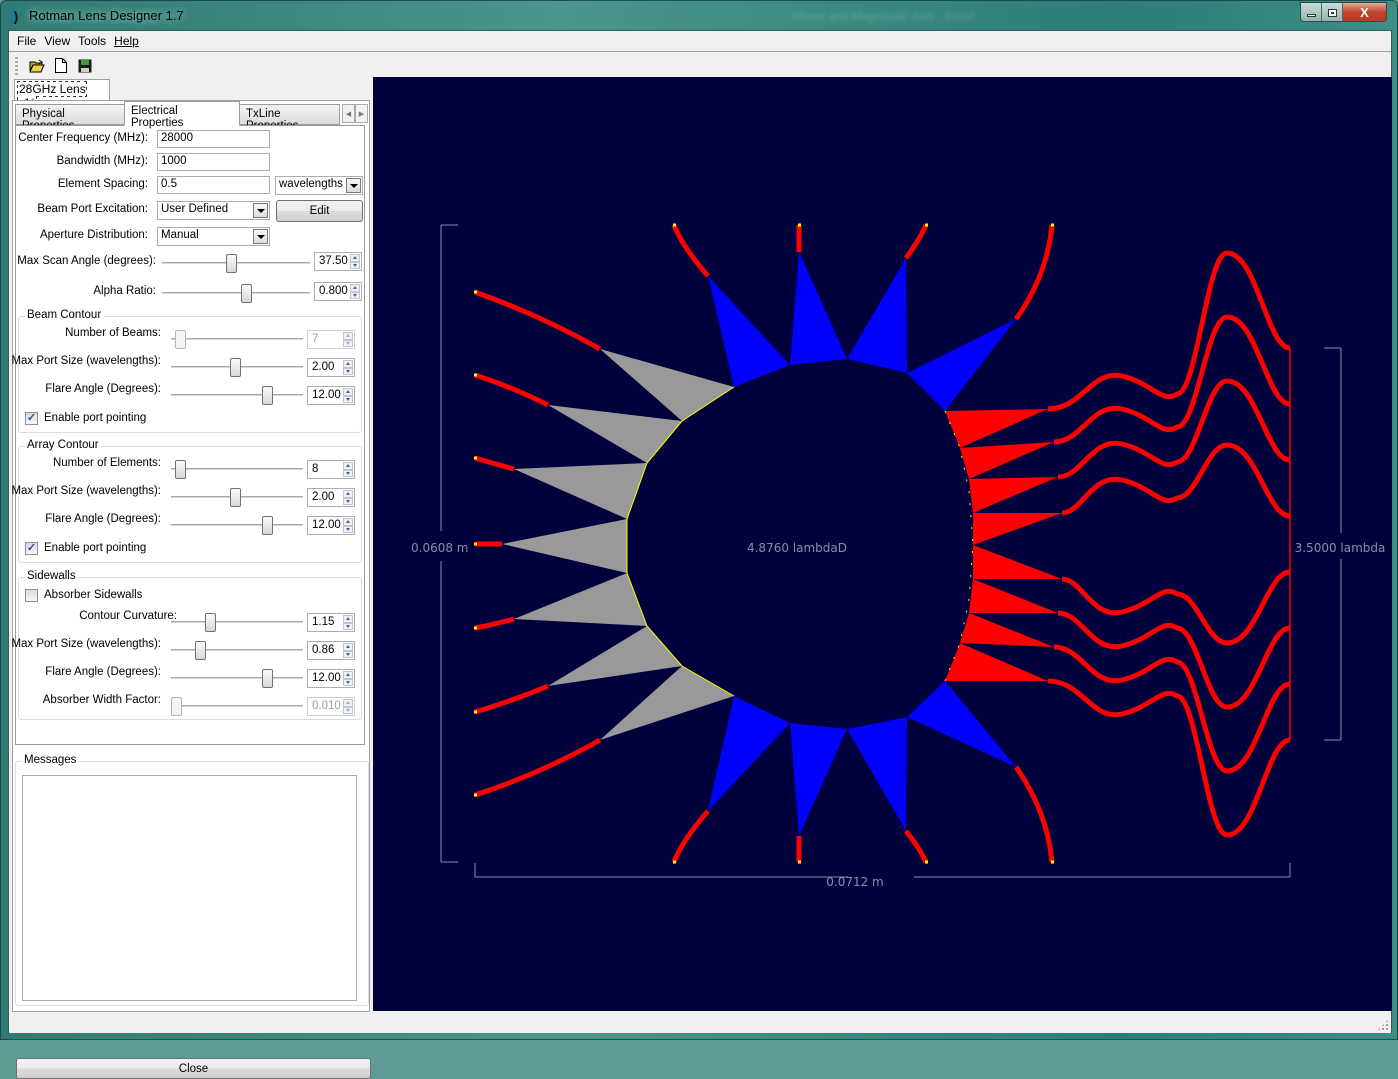 The image size is (1398, 1079). What do you see at coordinates (213, 210) in the screenshot?
I see `beam-port-excitation-select: User Defined` at bounding box center [213, 210].